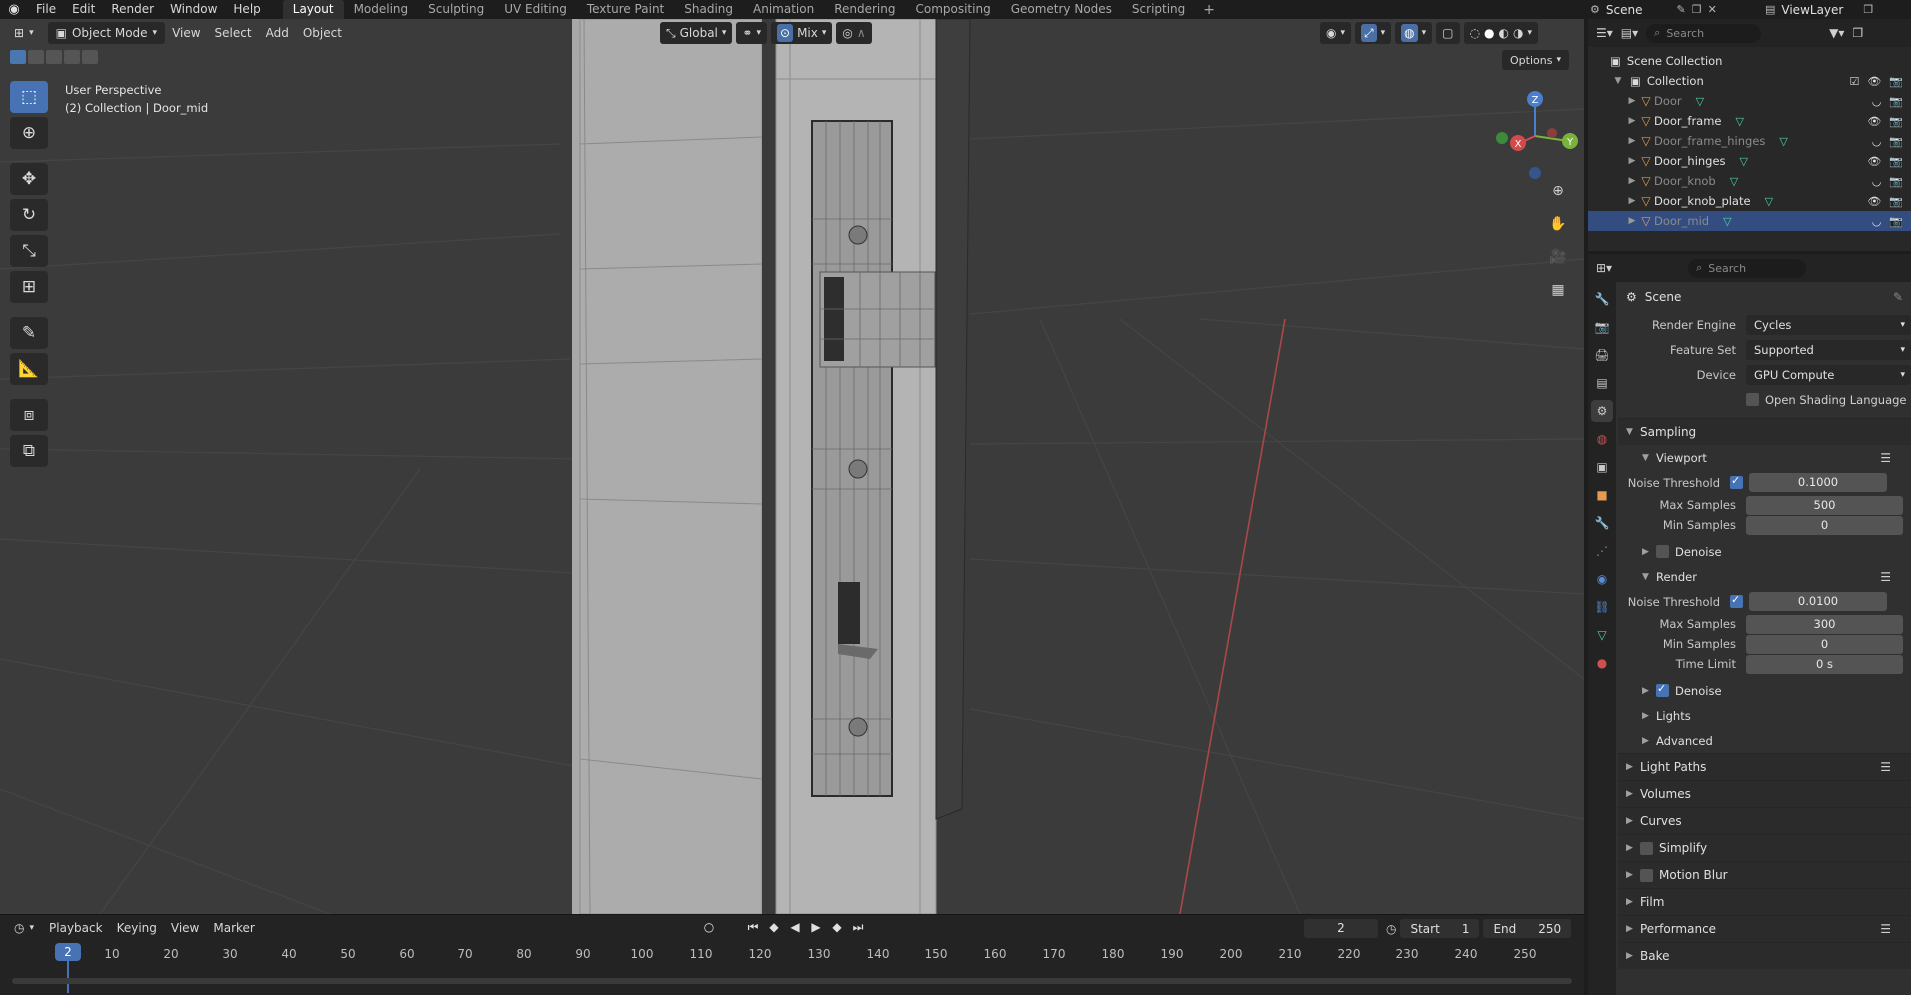 The image size is (1911, 995). Describe the element at coordinates (1736, 600) in the screenshot. I see `render-noise-threshold-checkbox` at that location.